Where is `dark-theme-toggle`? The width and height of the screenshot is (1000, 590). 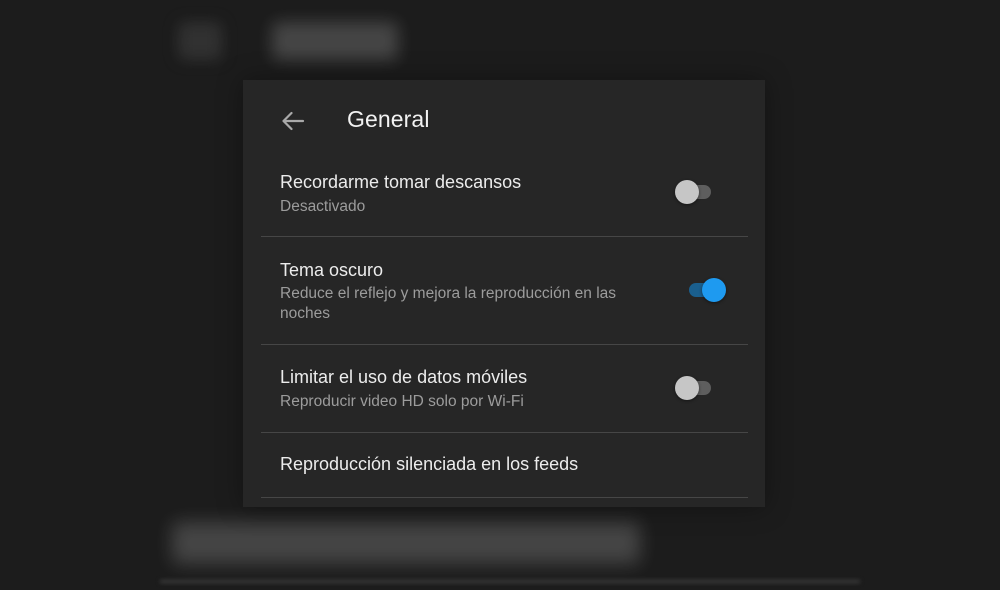
dark-theme-toggle is located at coordinates (705, 290).